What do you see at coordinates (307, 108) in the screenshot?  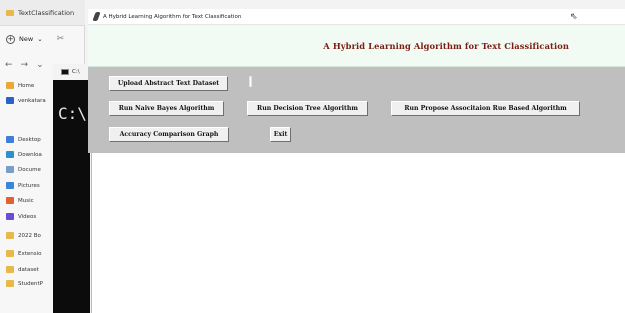 I see `decision-tree-button: Run Decision Tree Algorithm` at bounding box center [307, 108].